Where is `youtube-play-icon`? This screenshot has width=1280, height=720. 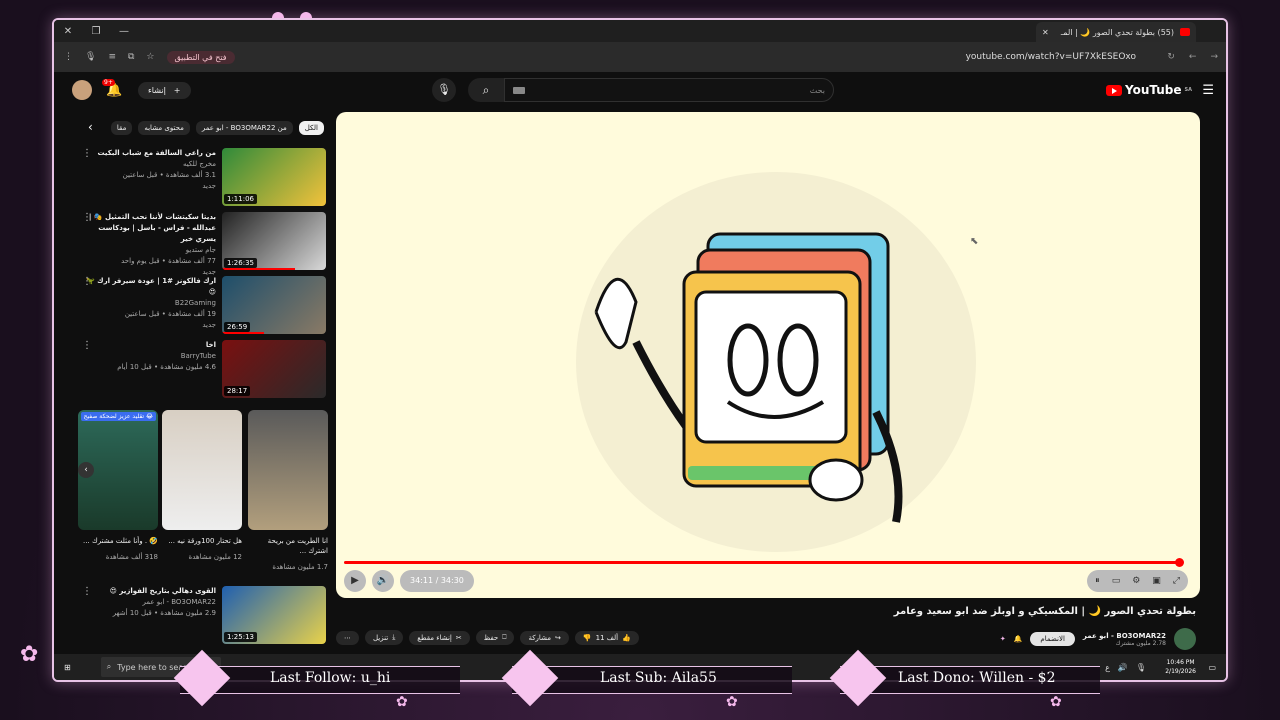 youtube-play-icon is located at coordinates (1114, 90).